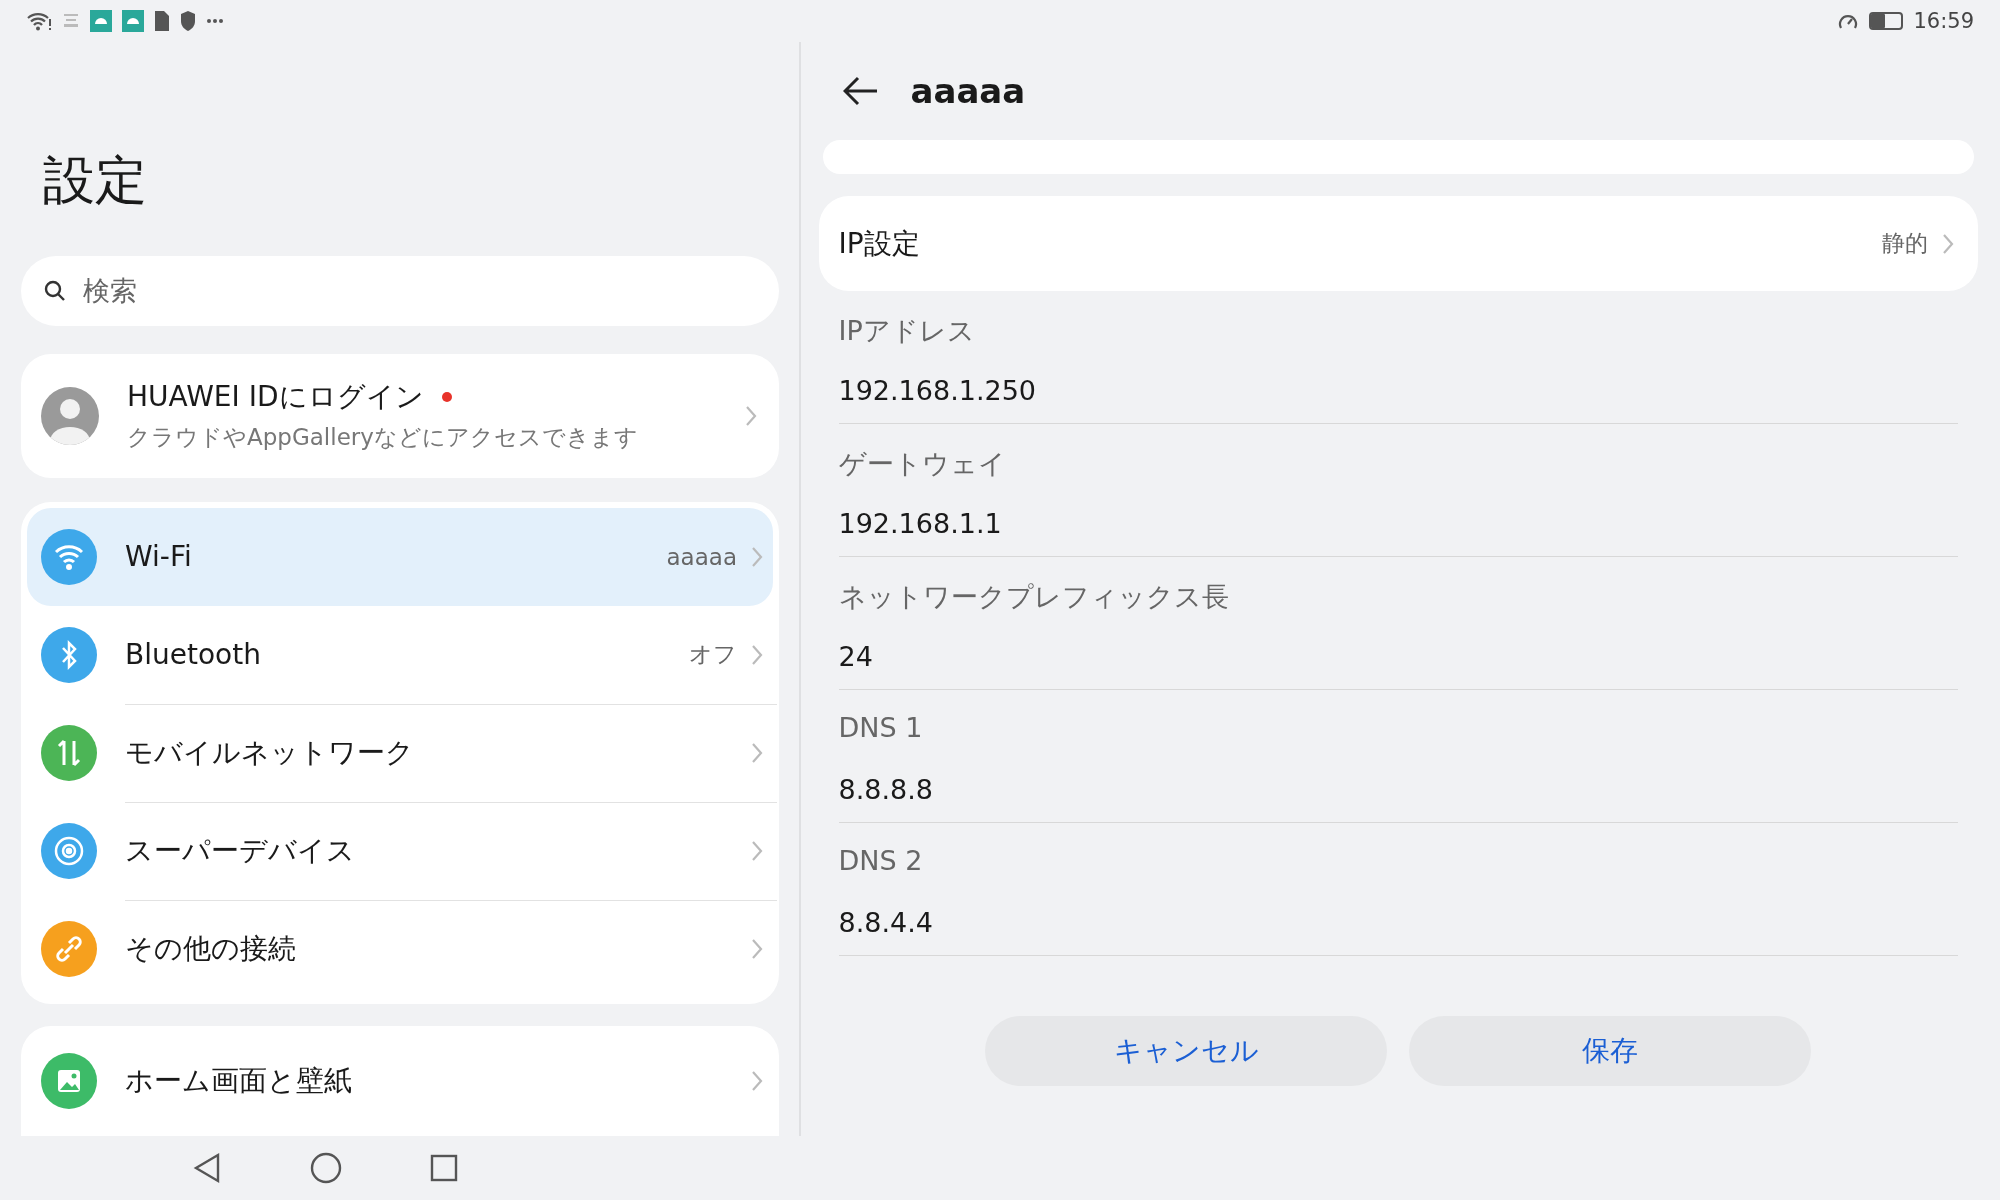 The width and height of the screenshot is (2000, 1200). What do you see at coordinates (713, 654) in the screenshot?
I see `item-value: オフ` at bounding box center [713, 654].